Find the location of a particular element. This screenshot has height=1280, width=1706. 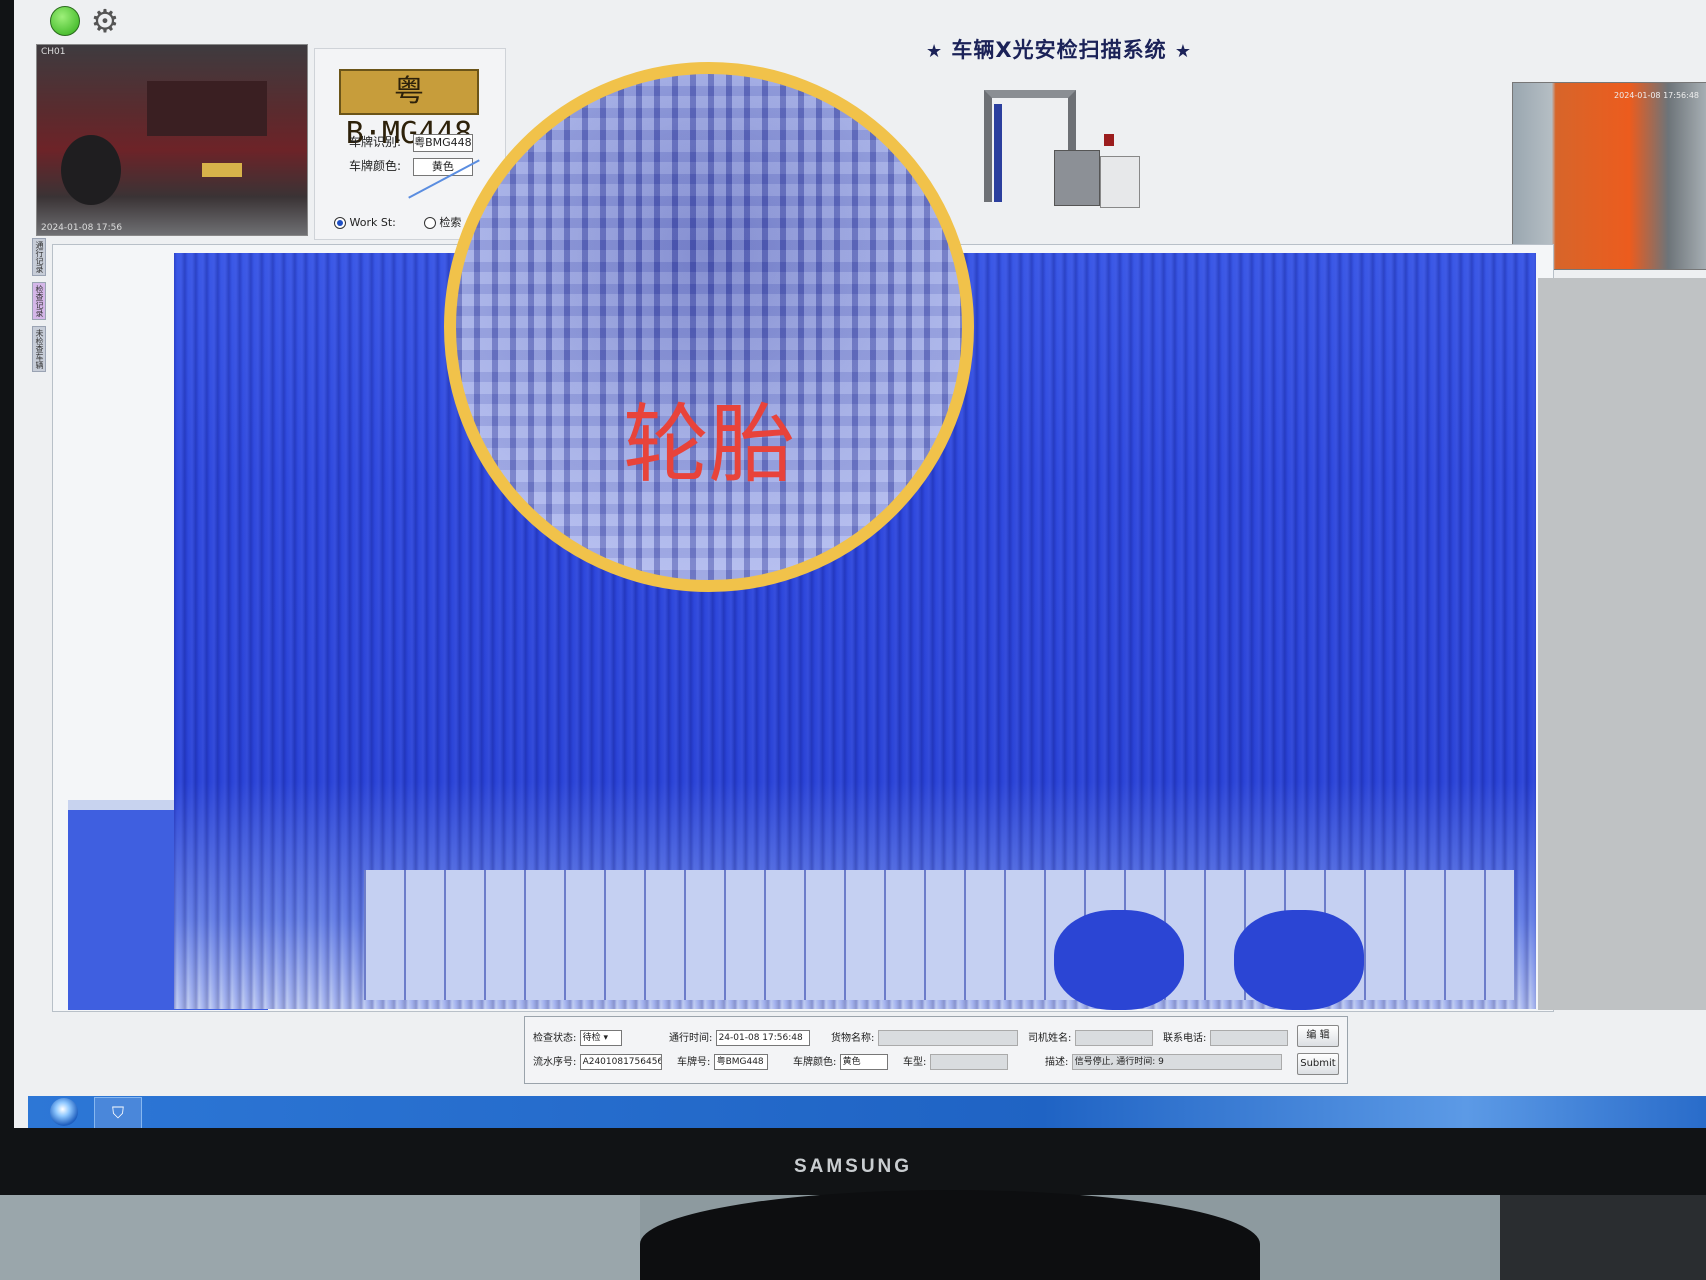

taskbar-app-button: ⛉ is located at coordinates (118, 1112).